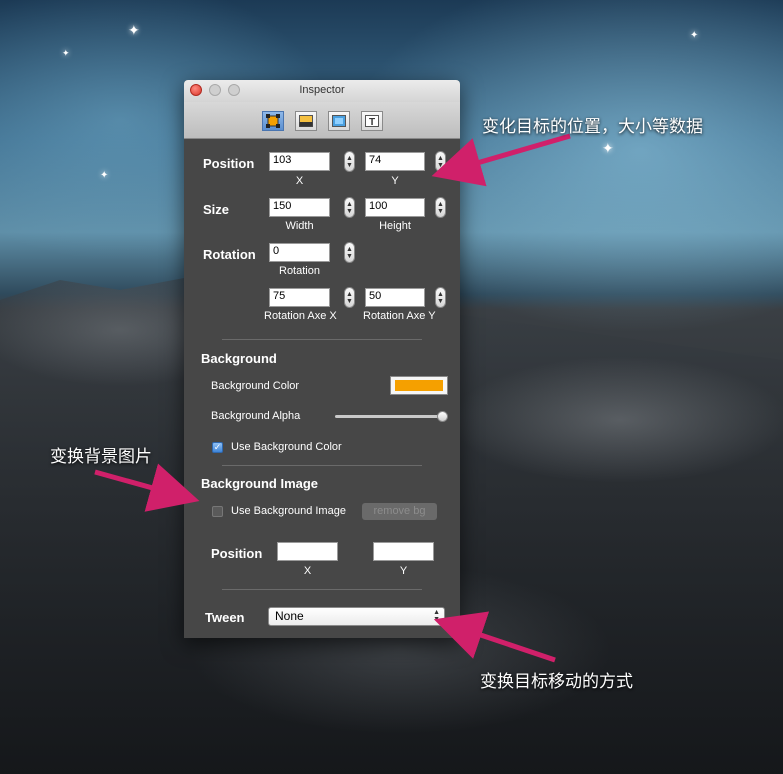 Image resolution: width=783 pixels, height=774 pixels. I want to click on image-annotation: 变换背景图片, so click(101, 457).